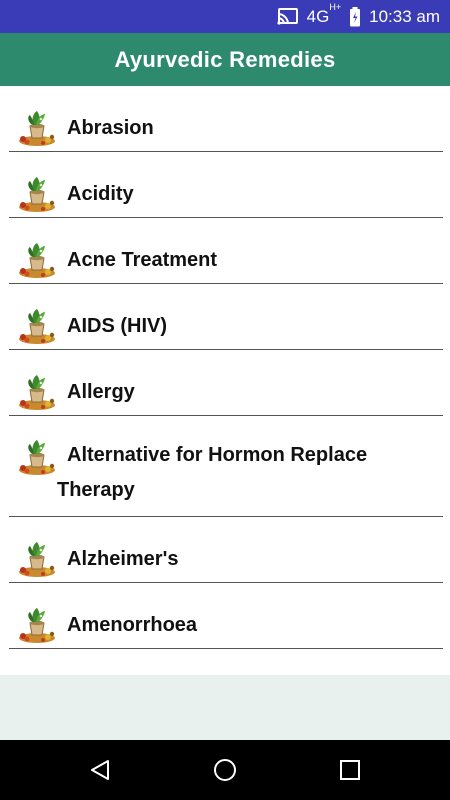 This screenshot has height=800, width=450. I want to click on clock: 10:33 am, so click(404, 16).